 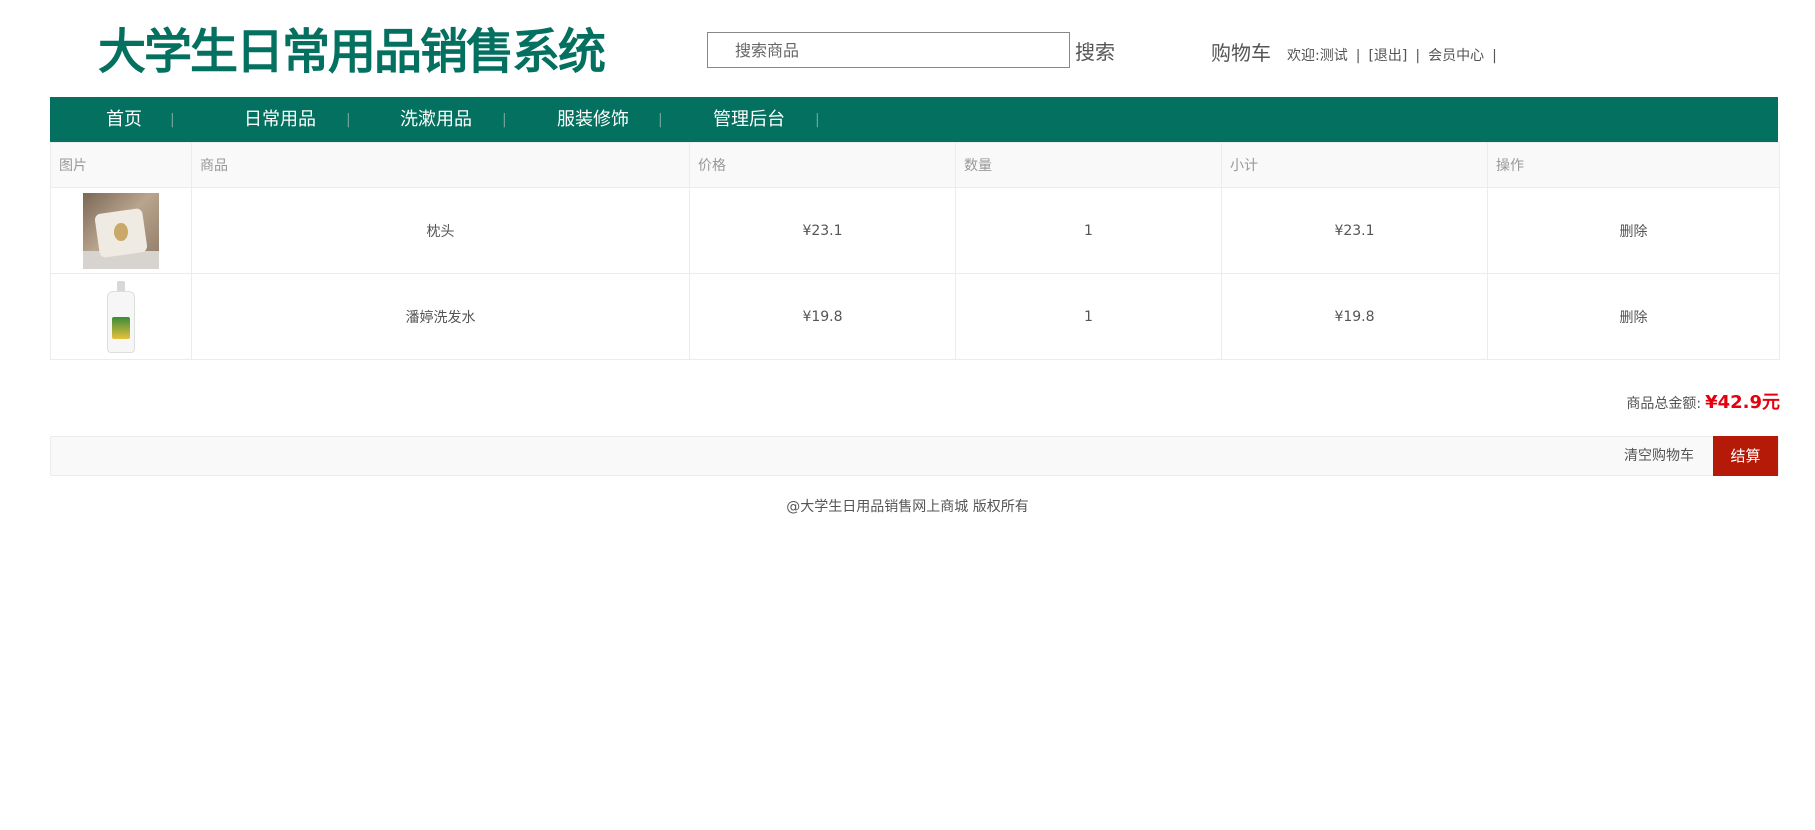 I want to click on site-logo: 大学生日常用品销售系统, so click(x=352, y=52).